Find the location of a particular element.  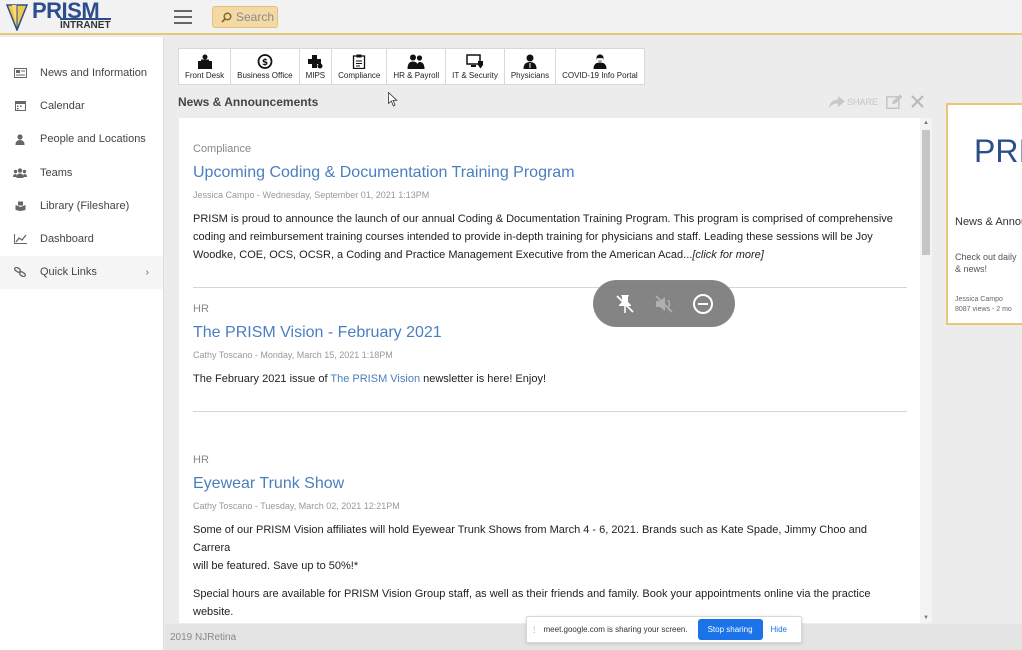

search-button: Search is located at coordinates (245, 17).